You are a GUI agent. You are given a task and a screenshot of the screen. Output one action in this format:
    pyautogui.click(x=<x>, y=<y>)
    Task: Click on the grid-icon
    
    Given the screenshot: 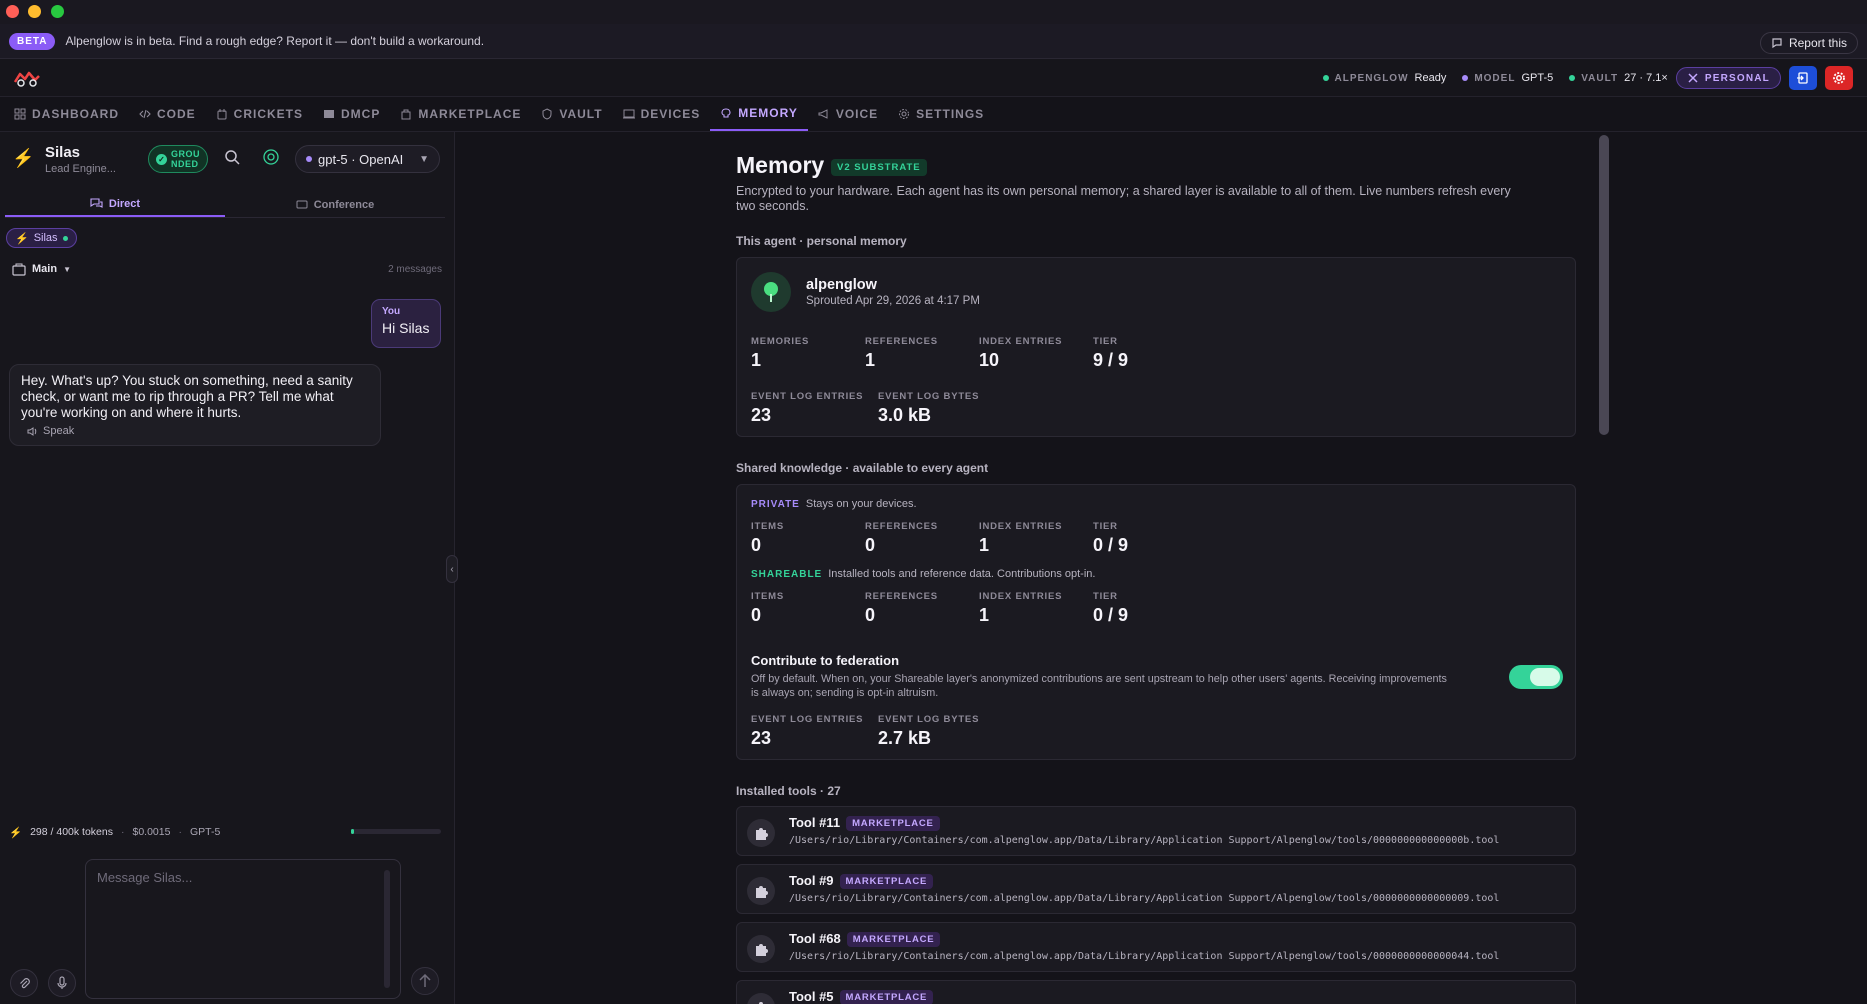 What is the action you would take?
    pyautogui.click(x=20, y=114)
    